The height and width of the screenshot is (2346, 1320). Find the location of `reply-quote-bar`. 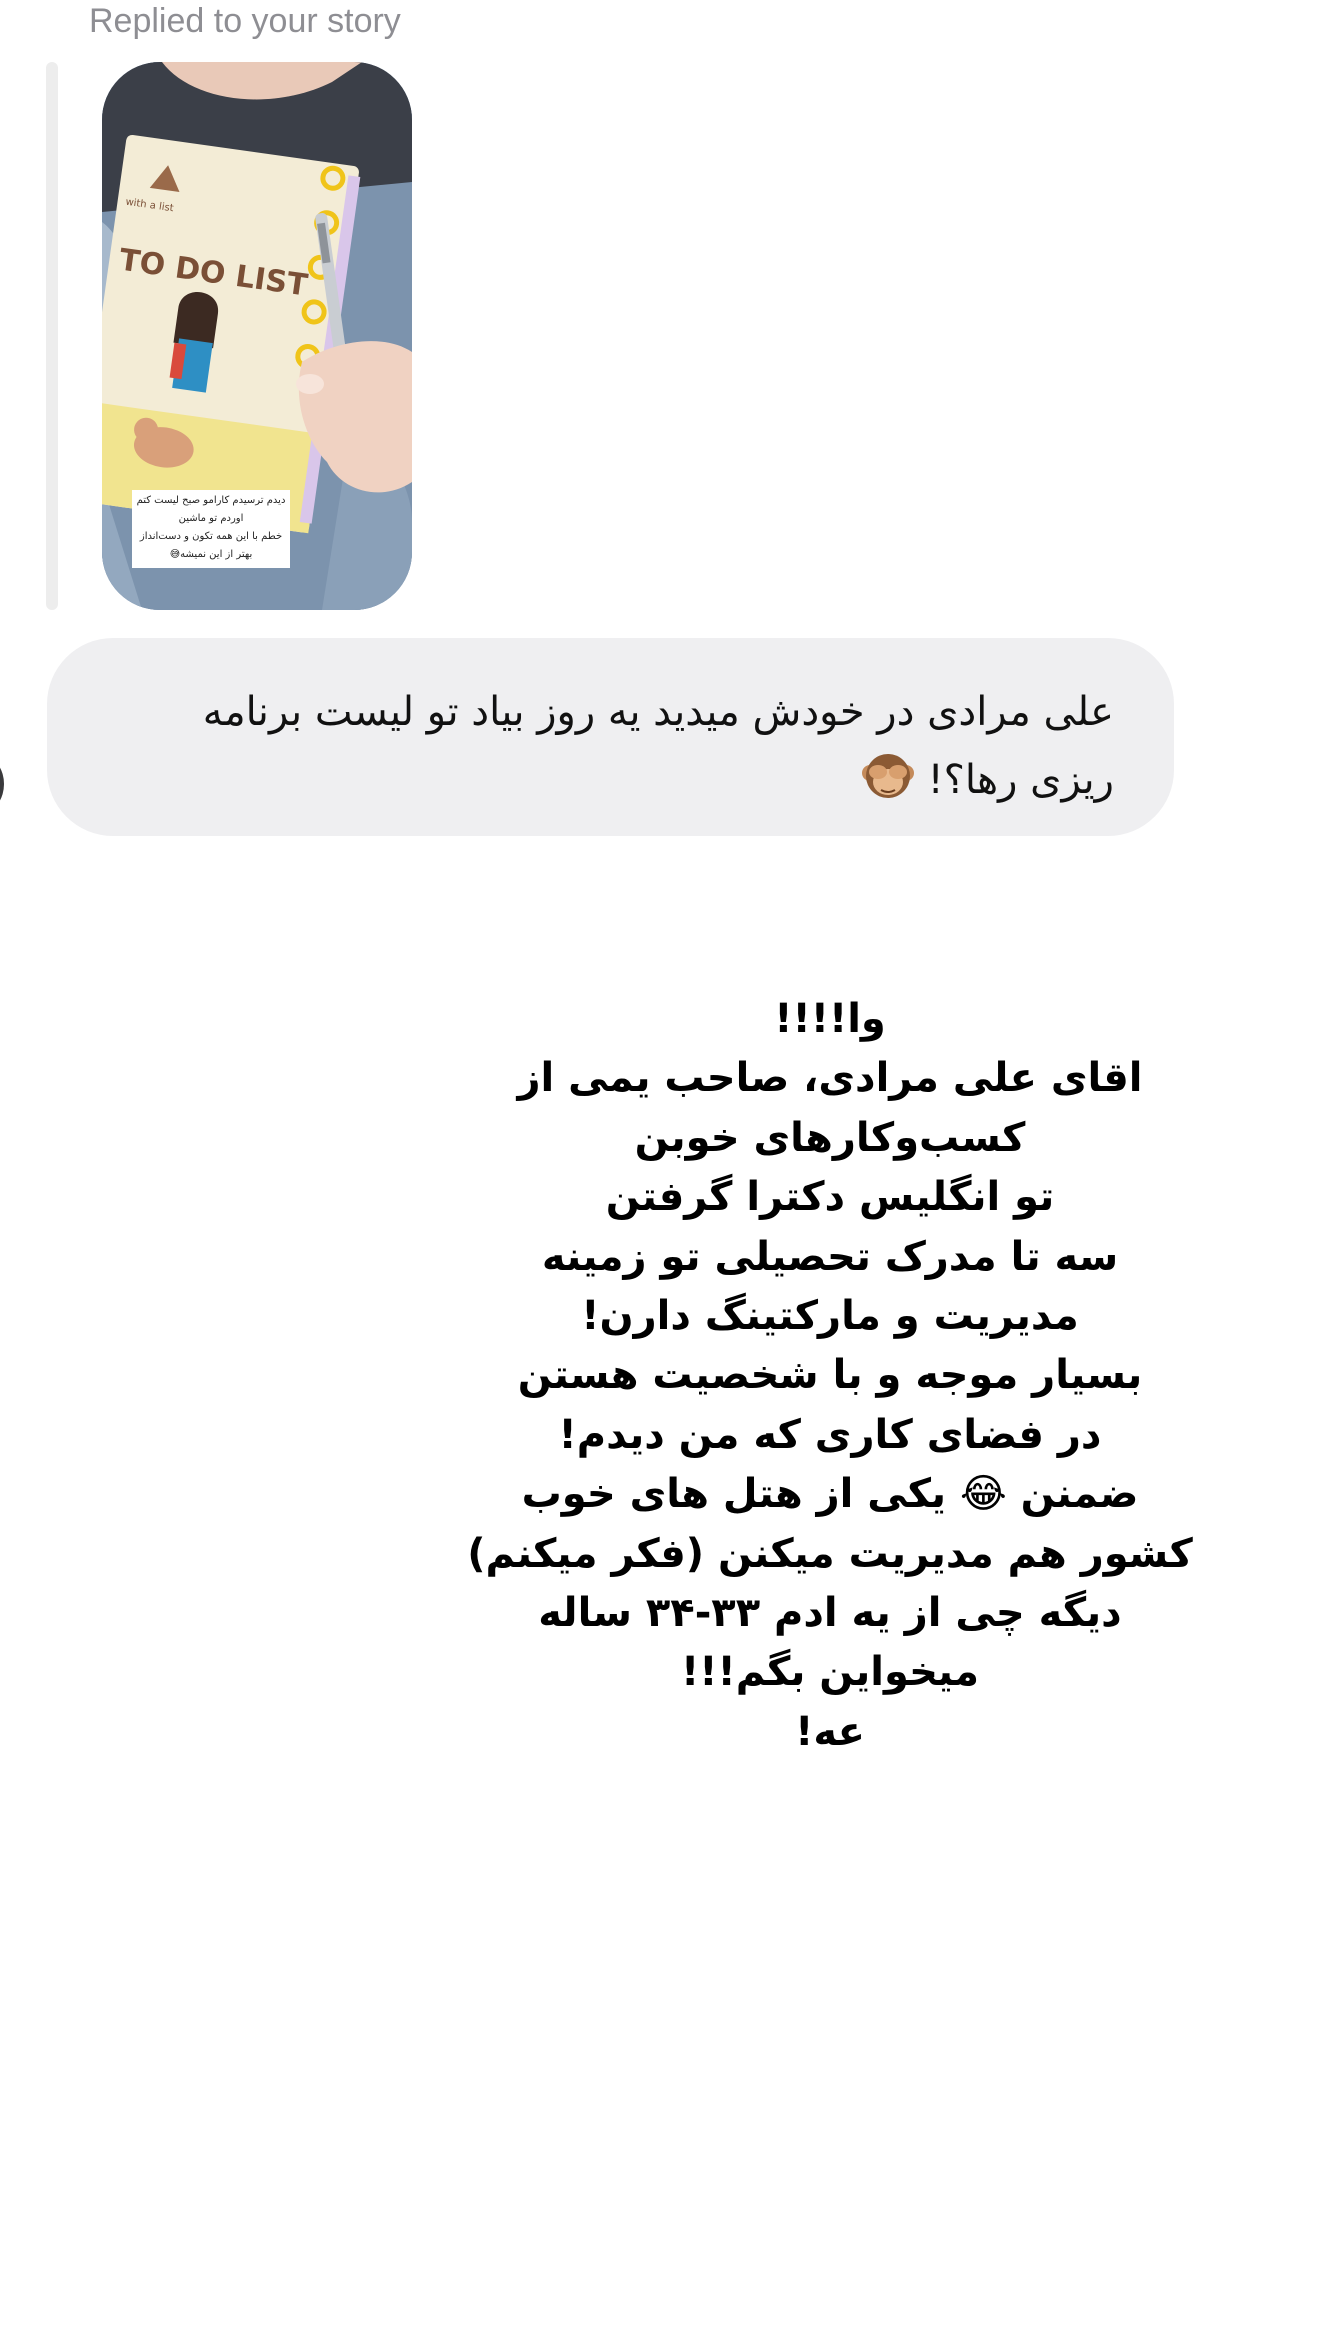

reply-quote-bar is located at coordinates (52, 336).